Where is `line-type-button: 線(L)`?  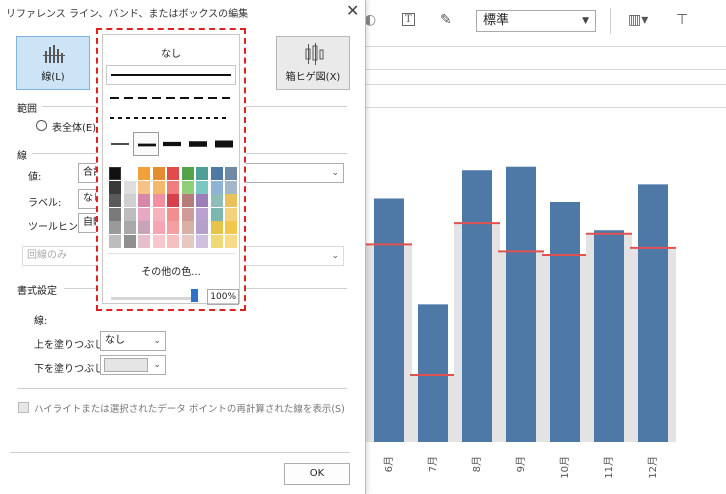 line-type-button: 線(L) is located at coordinates (53, 63).